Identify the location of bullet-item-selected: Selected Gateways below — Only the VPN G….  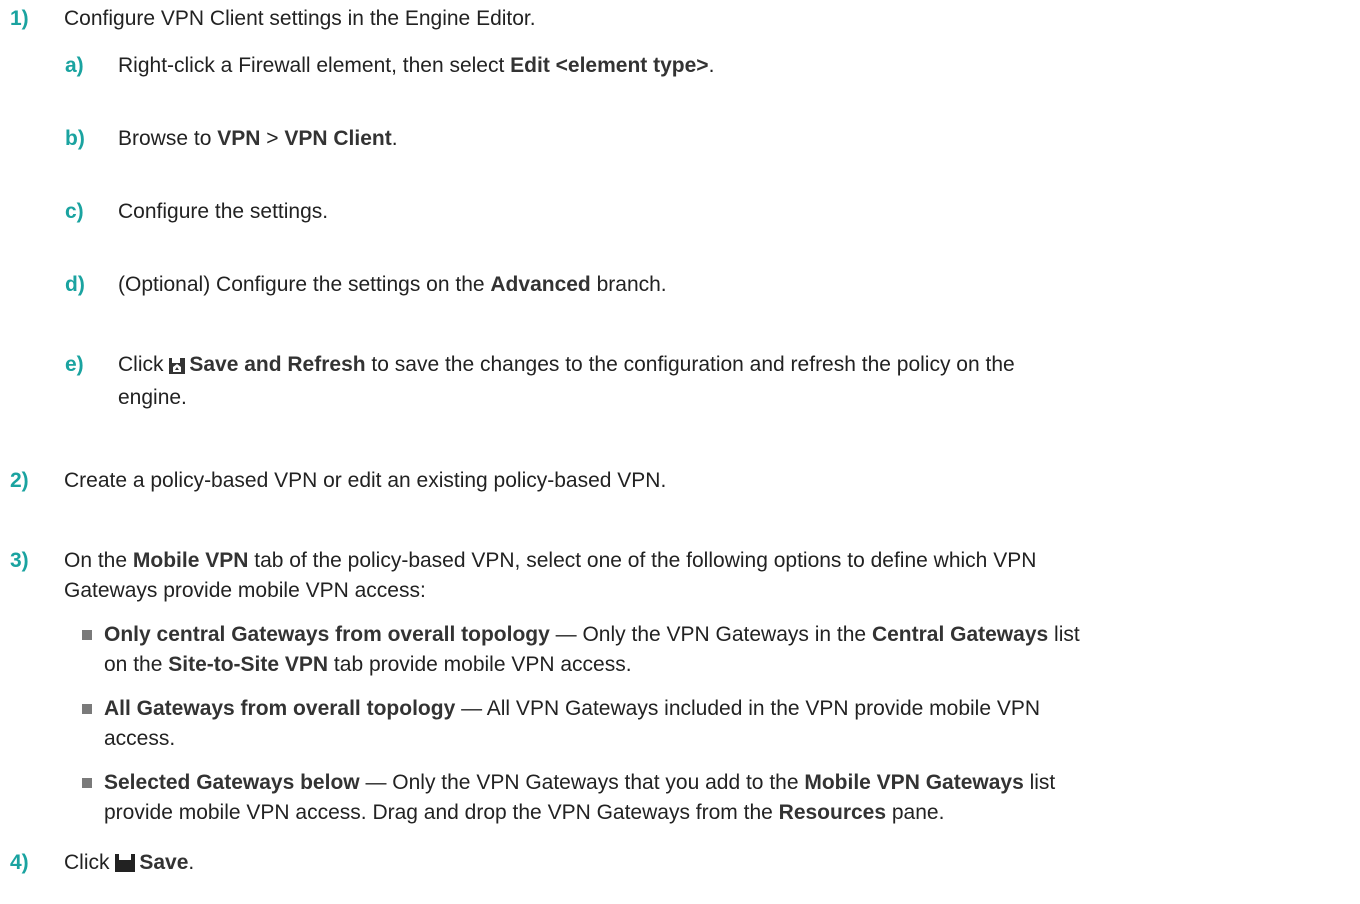
(706, 798).